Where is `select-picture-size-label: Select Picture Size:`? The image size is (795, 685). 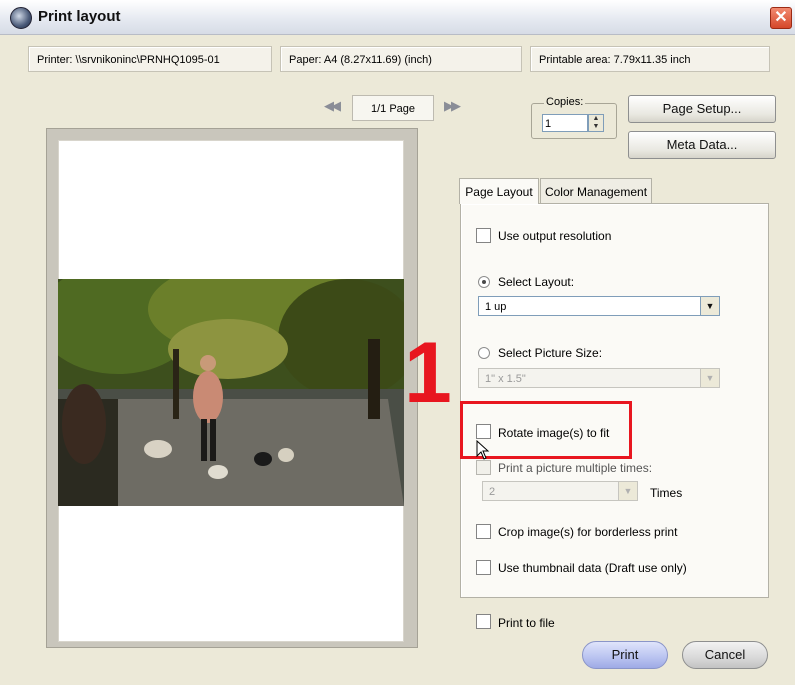
select-picture-size-label: Select Picture Size: is located at coordinates (550, 353).